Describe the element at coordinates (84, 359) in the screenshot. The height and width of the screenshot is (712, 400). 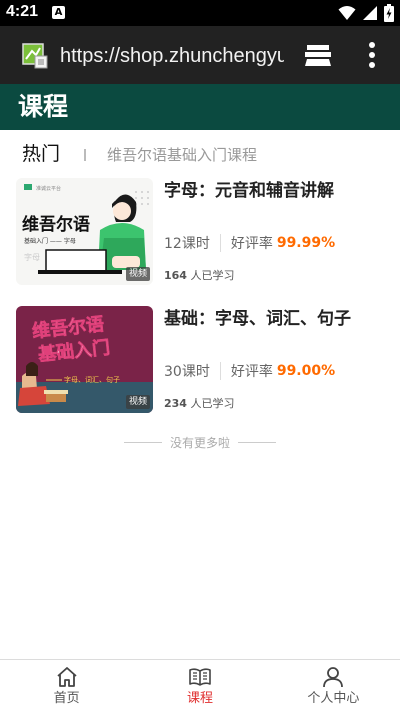
I see `course-thumbnail: 维吾尔语 基础入门 字母、词汇、句子 视频` at that location.